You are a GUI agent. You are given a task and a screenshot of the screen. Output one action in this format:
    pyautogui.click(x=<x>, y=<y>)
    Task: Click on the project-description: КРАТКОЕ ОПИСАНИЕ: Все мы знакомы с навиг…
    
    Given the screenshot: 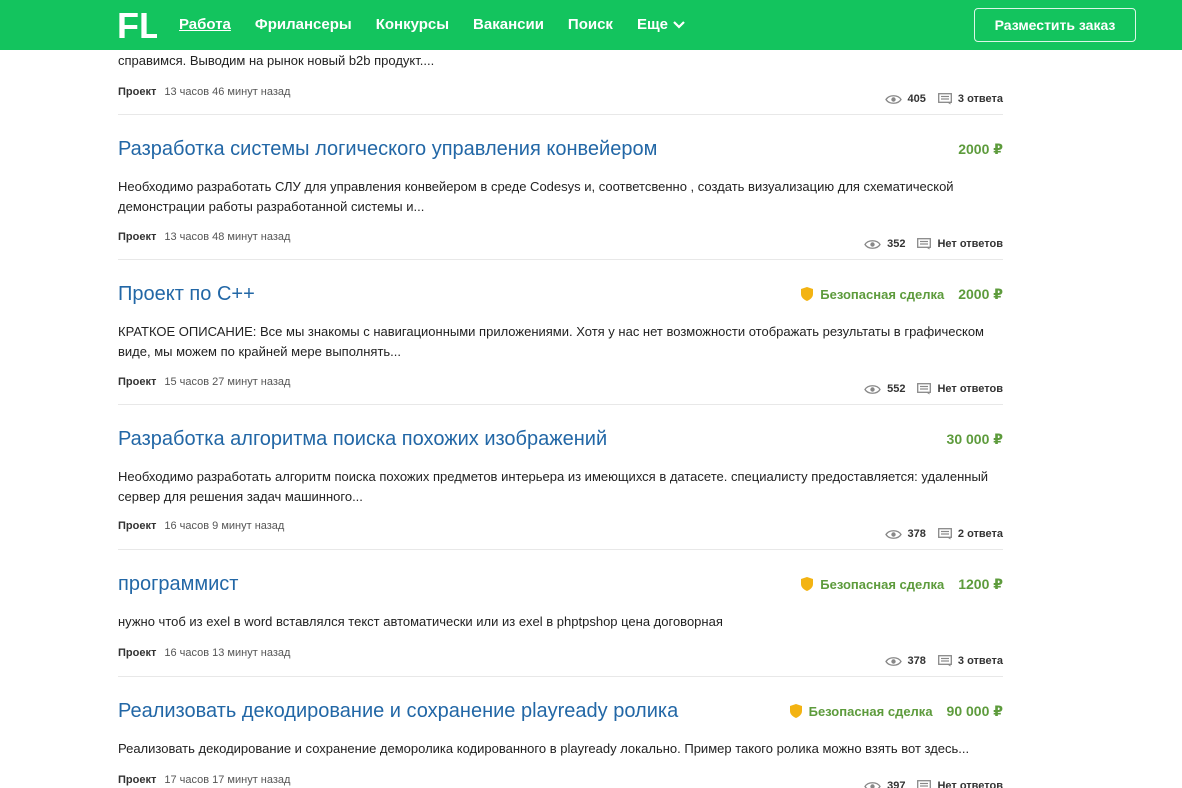 What is the action you would take?
    pyautogui.click(x=551, y=341)
    